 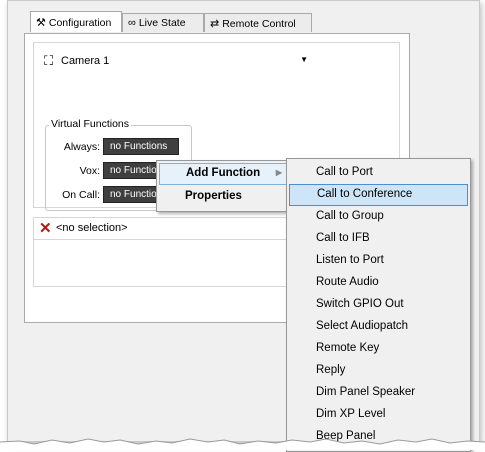 I want to click on submenu-item: Dim XP Level, so click(x=378, y=415).